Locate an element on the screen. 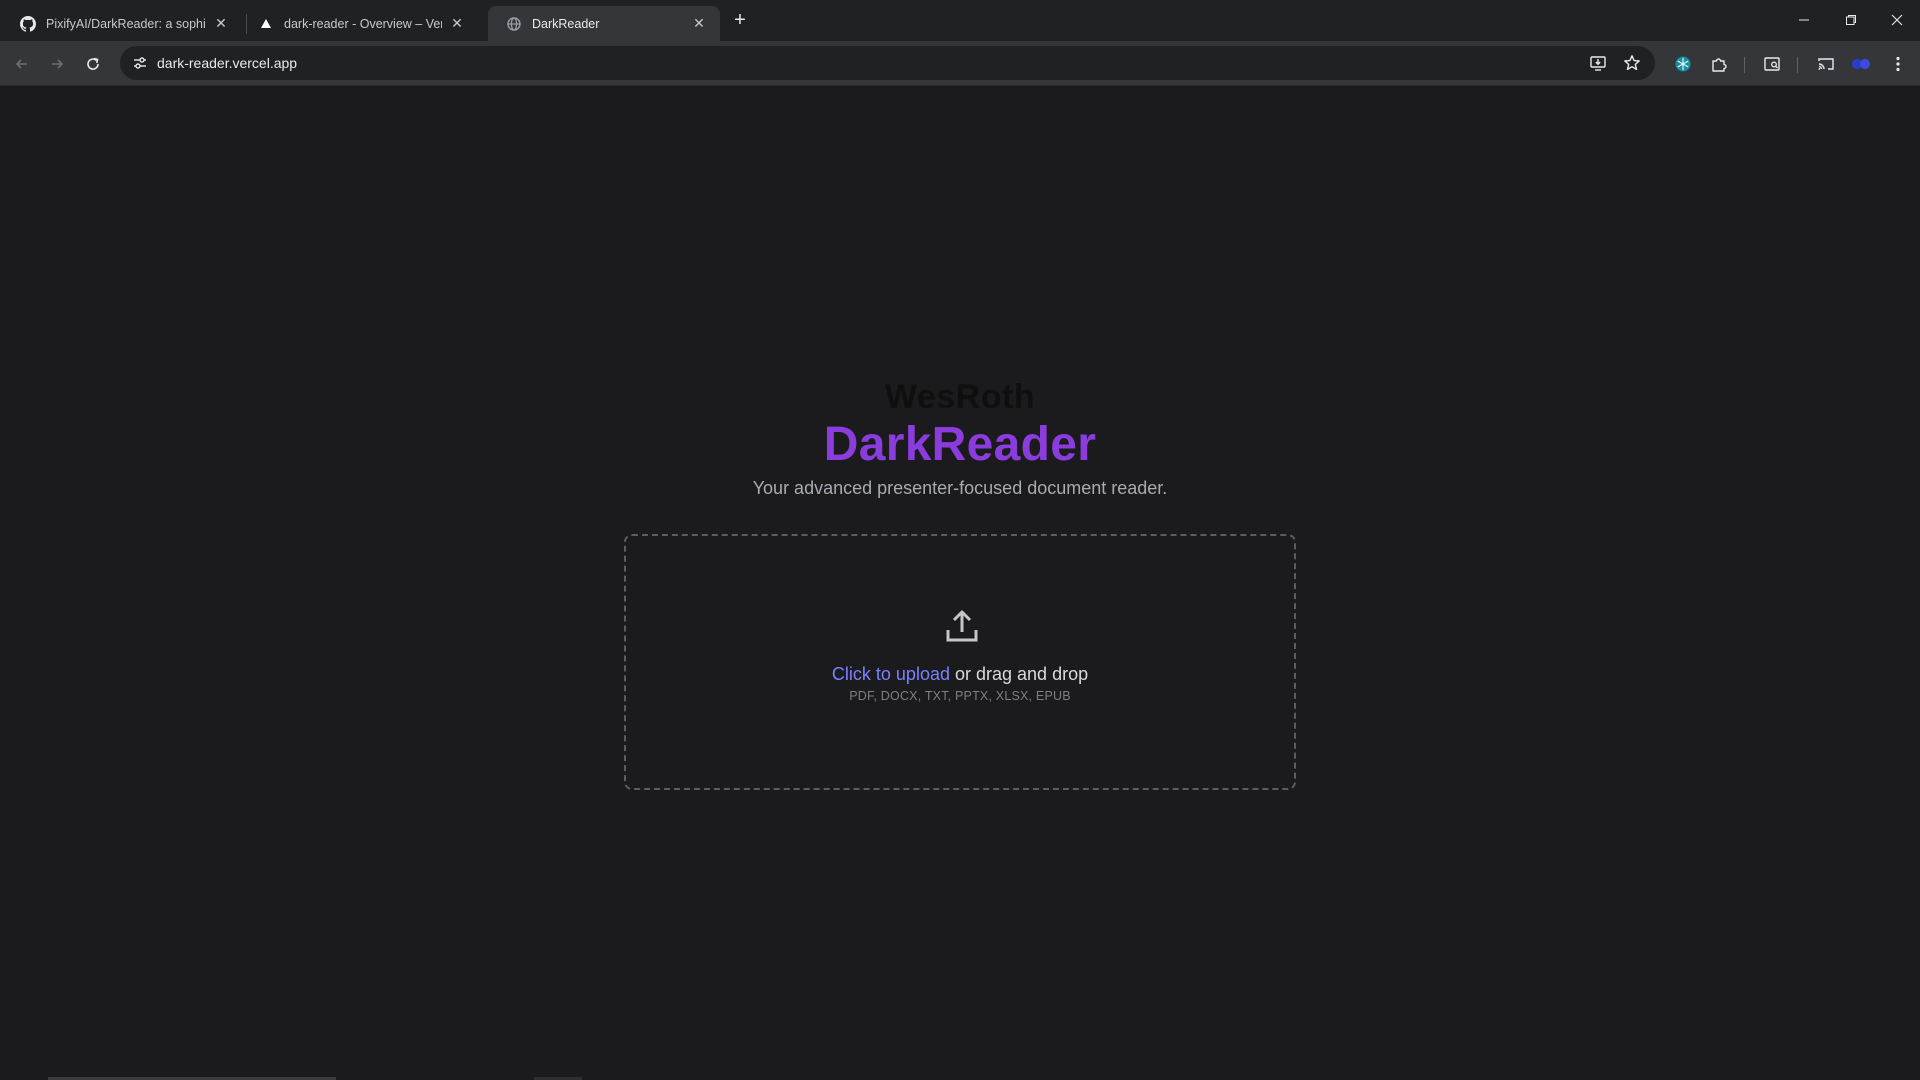 The image size is (1920, 1080). tab-darkreader: DarkReader ✕ is located at coordinates (604, 23).